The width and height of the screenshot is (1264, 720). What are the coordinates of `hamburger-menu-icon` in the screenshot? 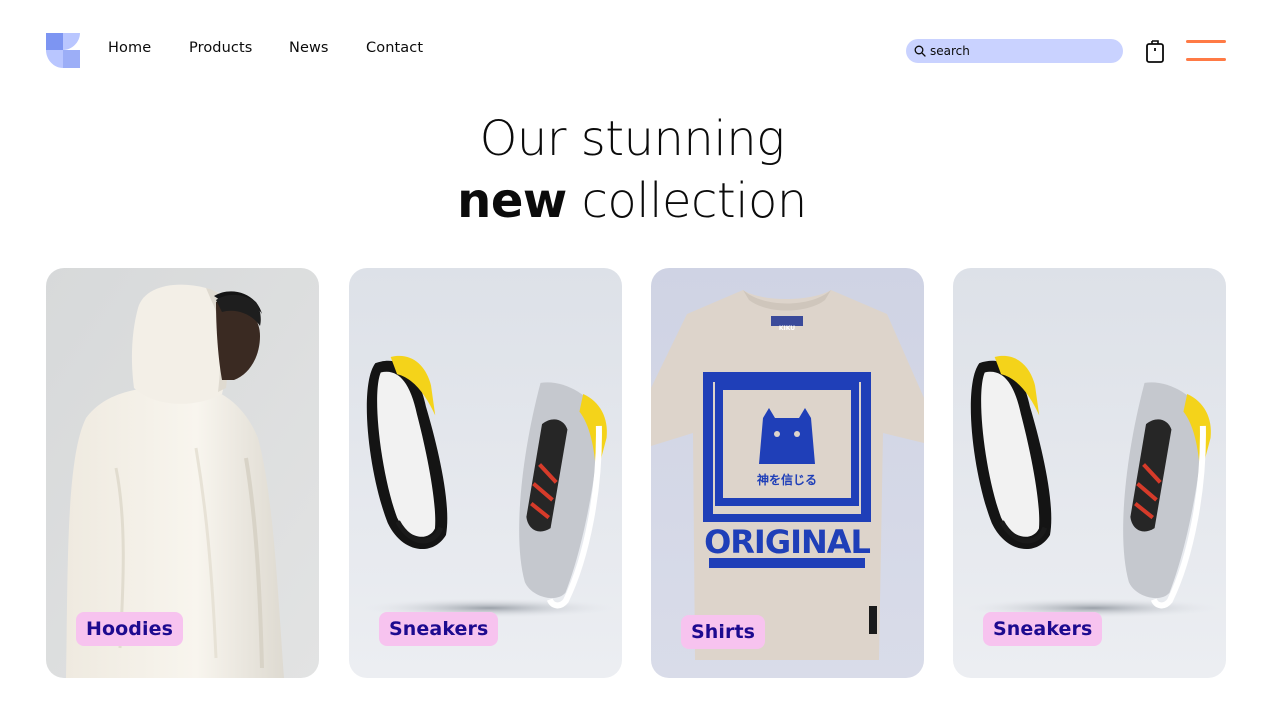 It's located at (1206, 51).